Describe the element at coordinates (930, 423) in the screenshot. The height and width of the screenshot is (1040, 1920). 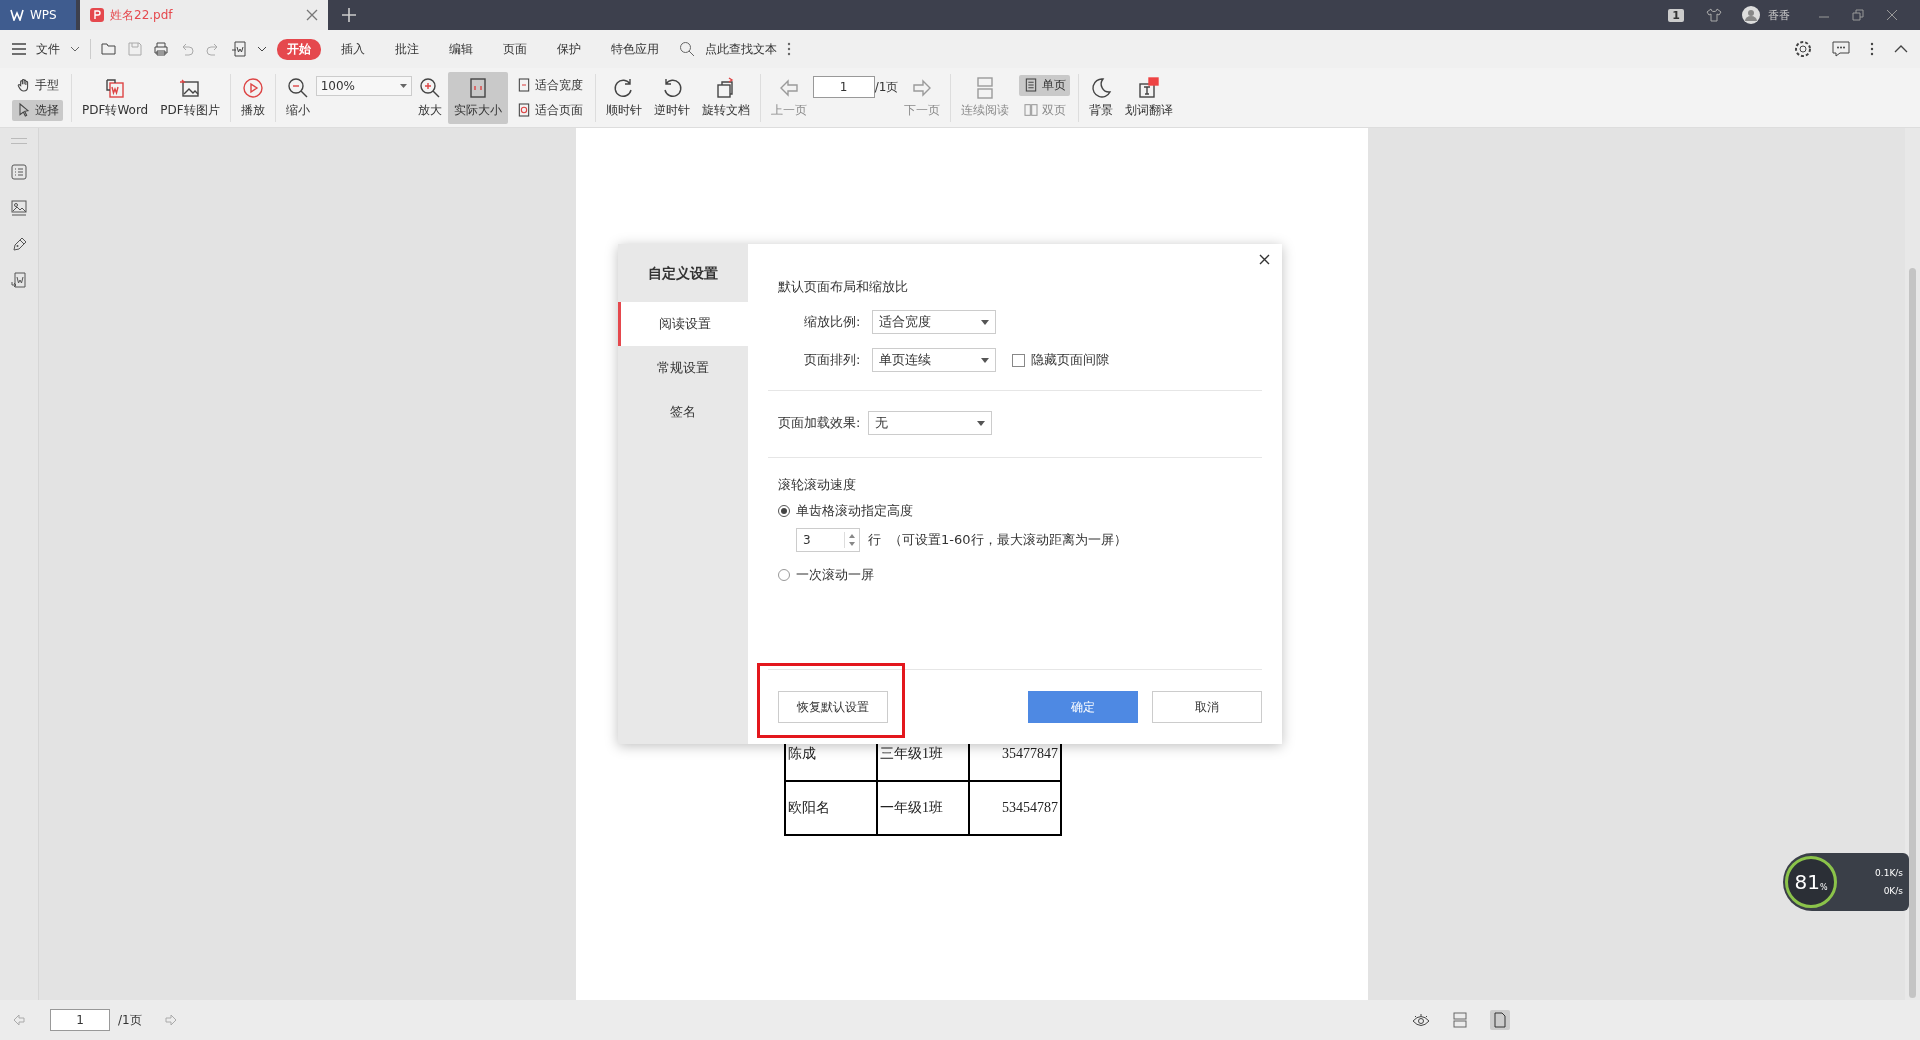
I see `load-effect-dropdown: 无` at that location.